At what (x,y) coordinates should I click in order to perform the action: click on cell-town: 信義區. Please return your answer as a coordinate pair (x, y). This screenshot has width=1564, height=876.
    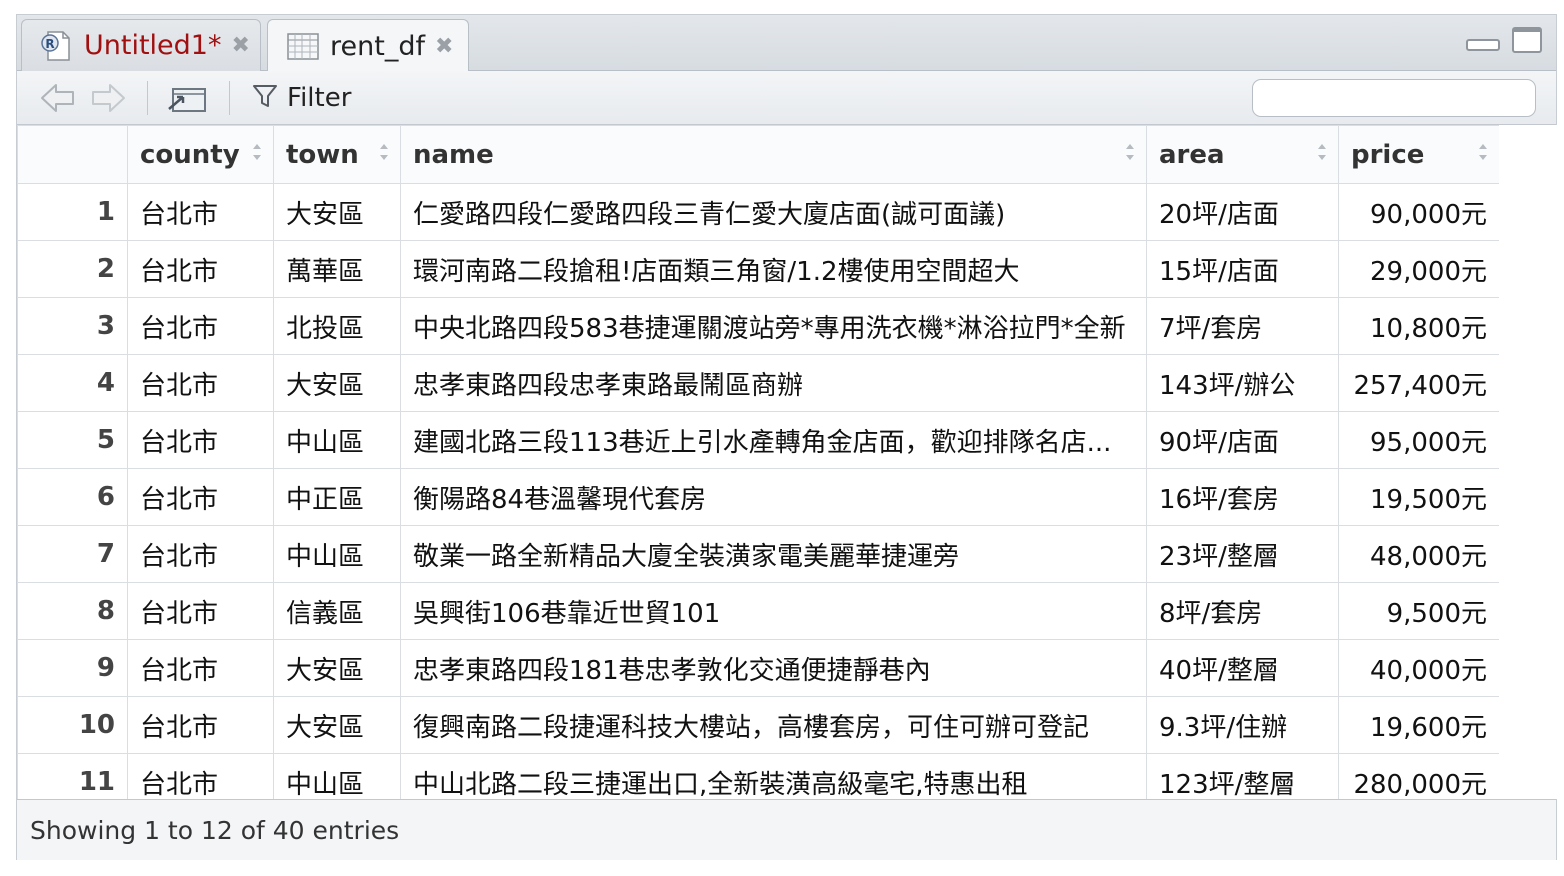
    Looking at the image, I should click on (337, 611).